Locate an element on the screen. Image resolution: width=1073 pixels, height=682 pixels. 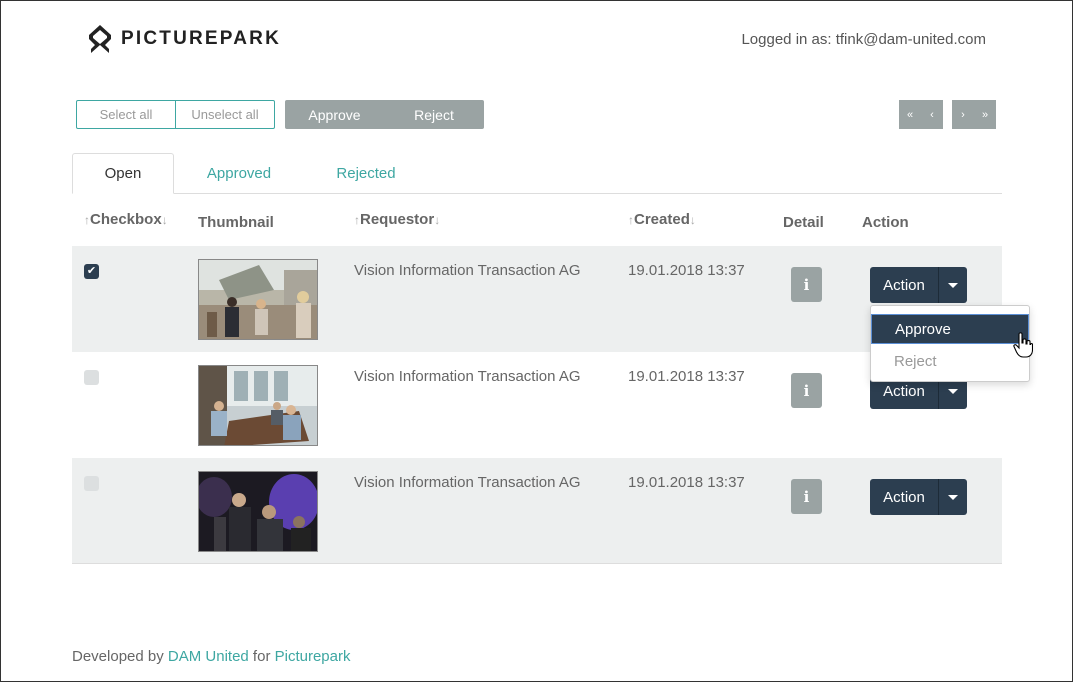
next-page-button: › is located at coordinates (963, 114).